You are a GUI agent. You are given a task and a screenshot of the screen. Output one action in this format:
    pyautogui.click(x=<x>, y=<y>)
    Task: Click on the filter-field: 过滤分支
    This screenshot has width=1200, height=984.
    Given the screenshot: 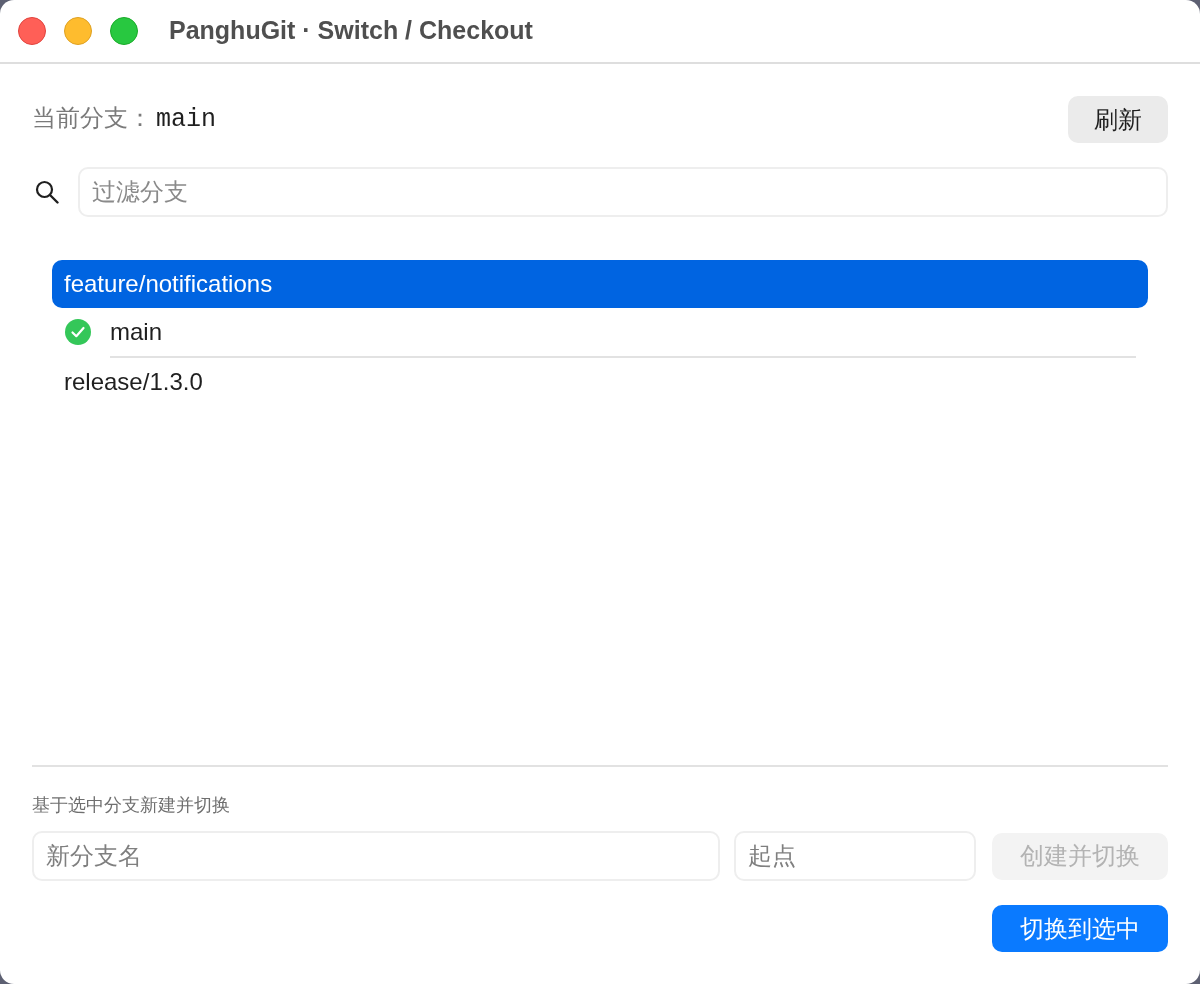 What is the action you would take?
    pyautogui.click(x=623, y=192)
    